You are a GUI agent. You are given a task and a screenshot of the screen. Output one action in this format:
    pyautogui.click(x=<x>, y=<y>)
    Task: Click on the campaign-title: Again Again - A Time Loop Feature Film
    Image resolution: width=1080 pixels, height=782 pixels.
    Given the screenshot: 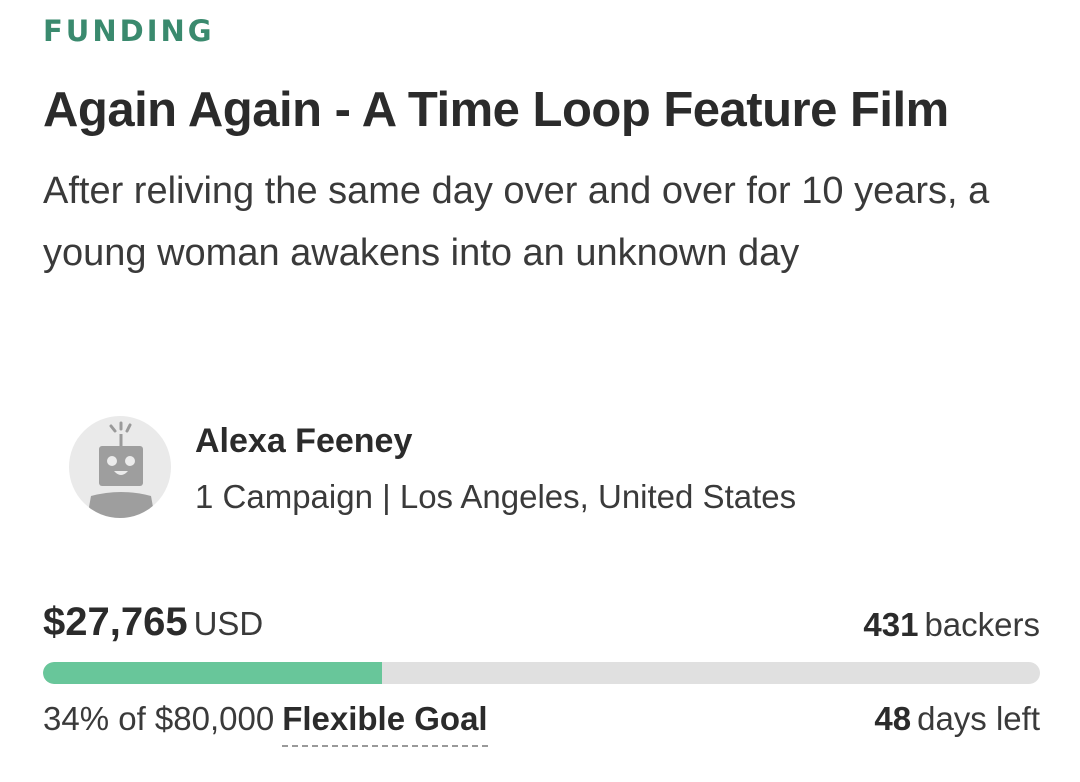 What is the action you would take?
    pyautogui.click(x=496, y=110)
    